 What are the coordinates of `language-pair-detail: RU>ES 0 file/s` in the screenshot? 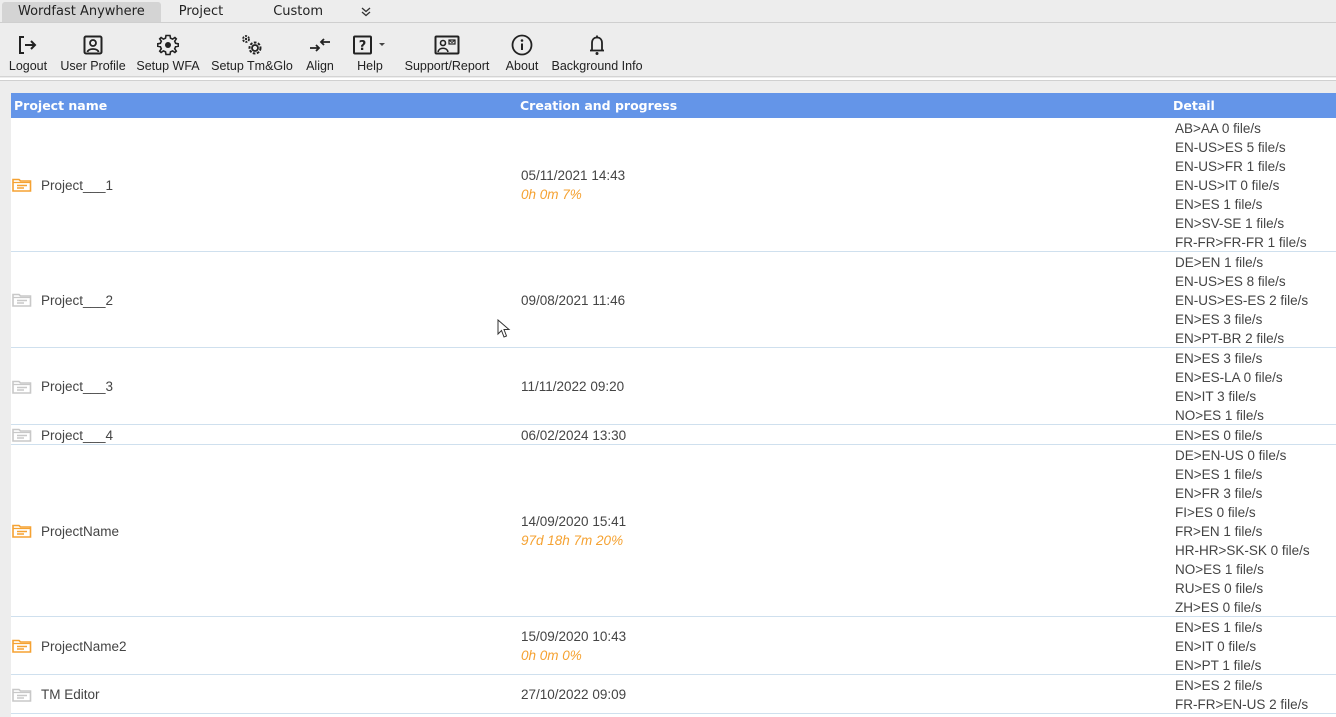 It's located at (1219, 588).